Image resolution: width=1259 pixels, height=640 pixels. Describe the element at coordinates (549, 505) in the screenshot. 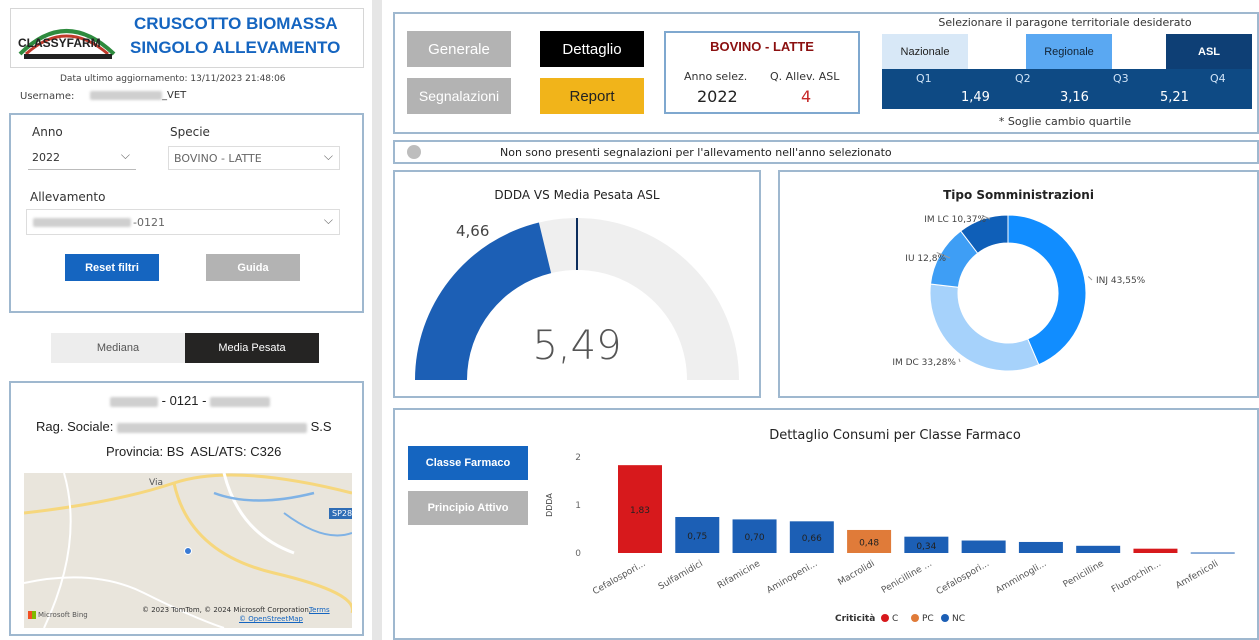

I see `y-axis-label: DDDA` at that location.